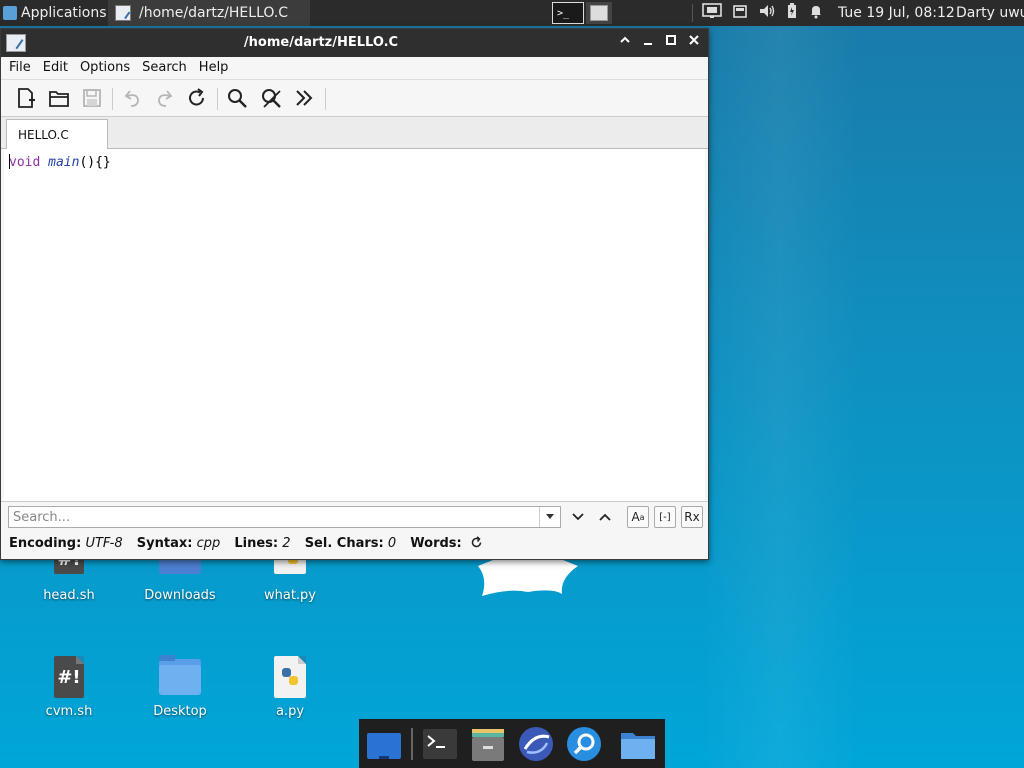 This screenshot has height=768, width=1024. I want to click on save-icon, so click(92, 98).